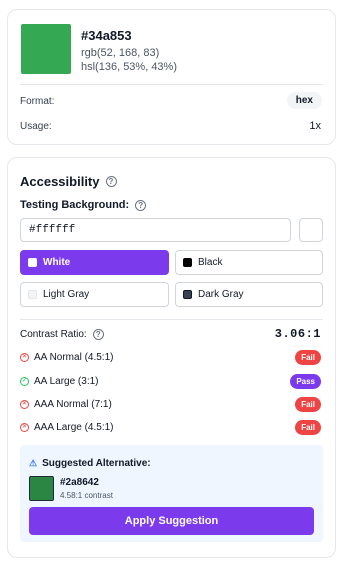 The width and height of the screenshot is (344, 569). I want to click on check-label: AAA Large (4.5:1), so click(74, 427).